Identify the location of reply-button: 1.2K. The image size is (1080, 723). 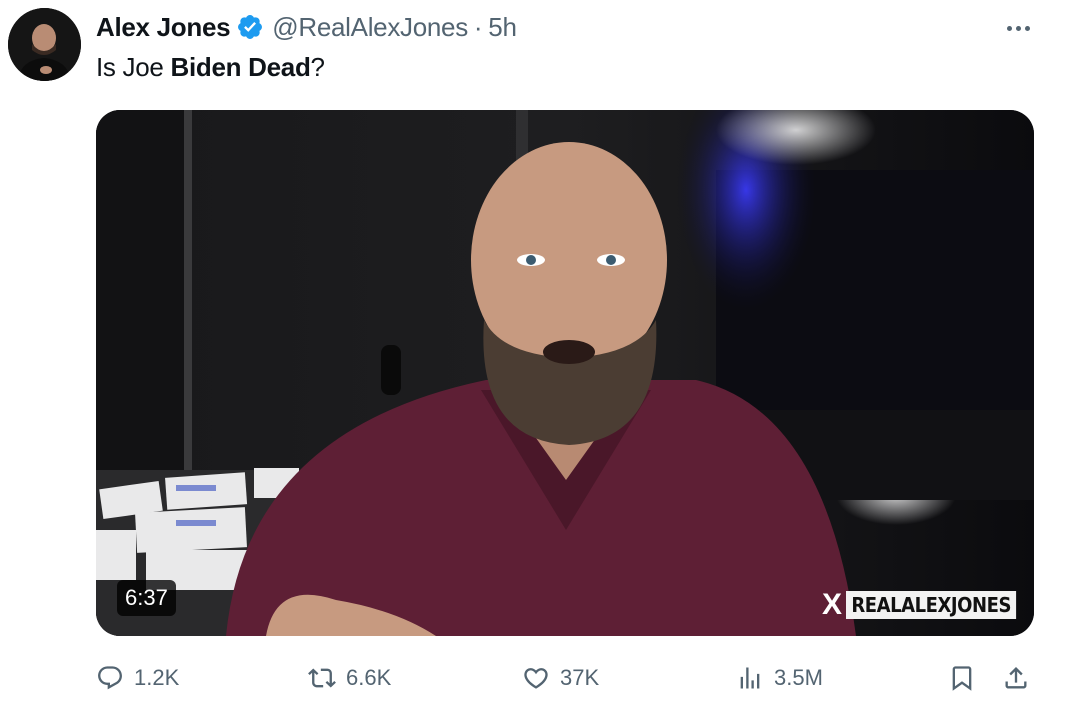
(137, 678).